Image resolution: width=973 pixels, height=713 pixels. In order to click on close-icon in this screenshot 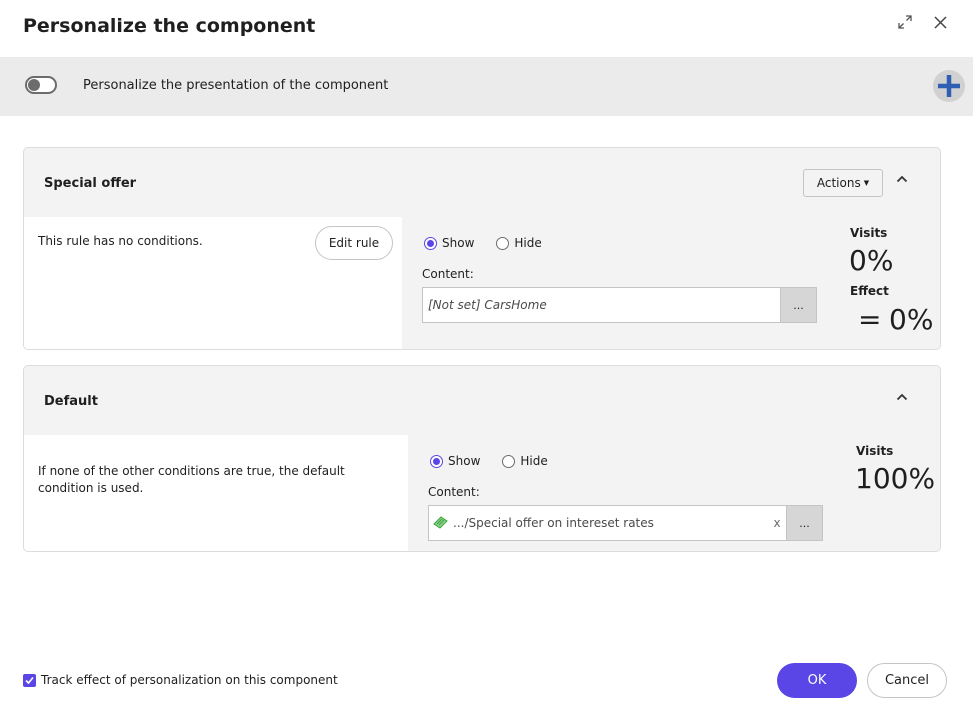, I will do `click(940, 22)`.